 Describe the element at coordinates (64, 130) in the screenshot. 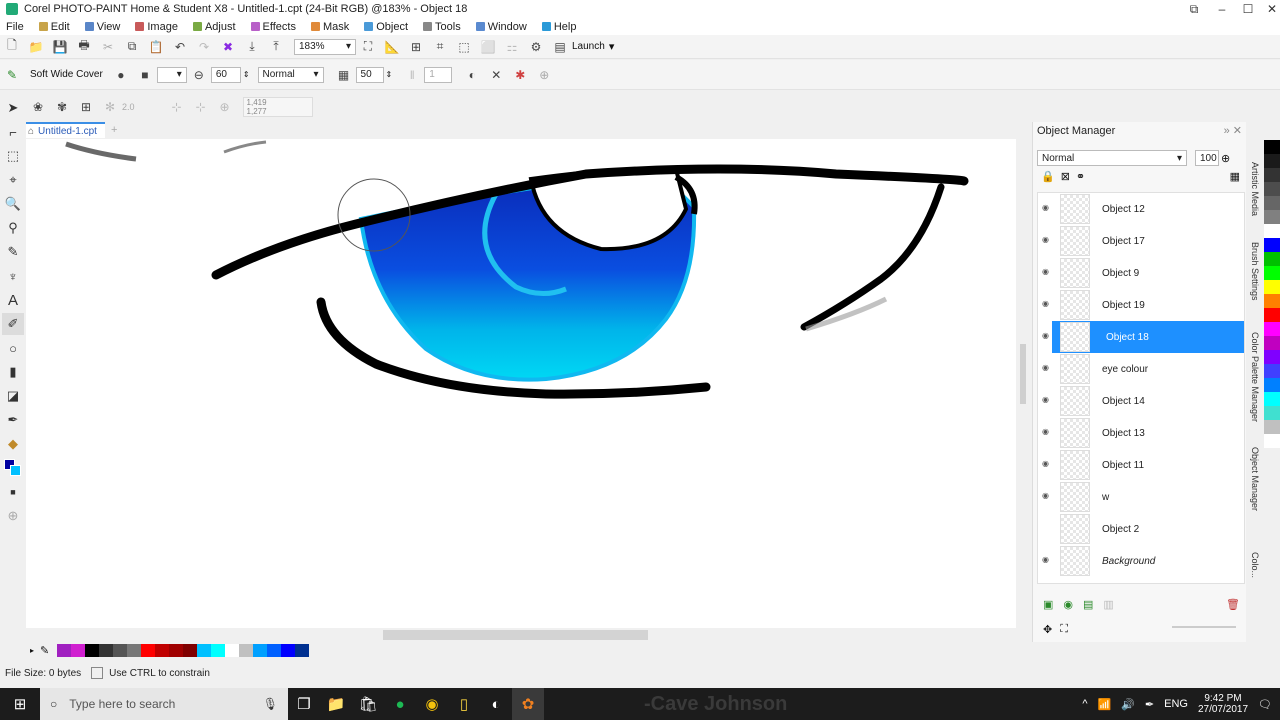

I see `tab-untitled-1: ⌂ Untitled-1.cpt` at that location.